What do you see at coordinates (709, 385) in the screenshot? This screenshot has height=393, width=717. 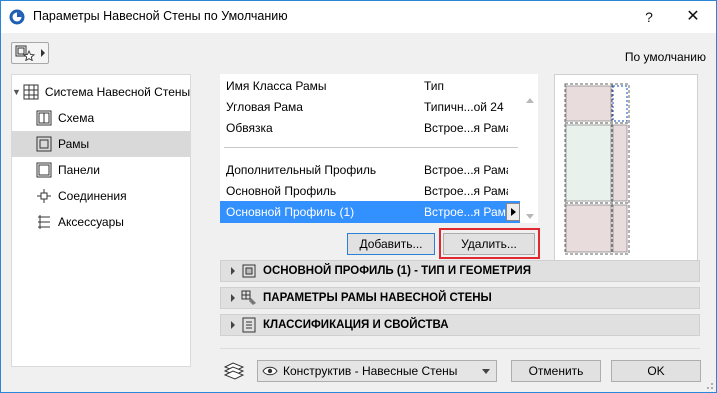 I see `resize-grip-icon` at bounding box center [709, 385].